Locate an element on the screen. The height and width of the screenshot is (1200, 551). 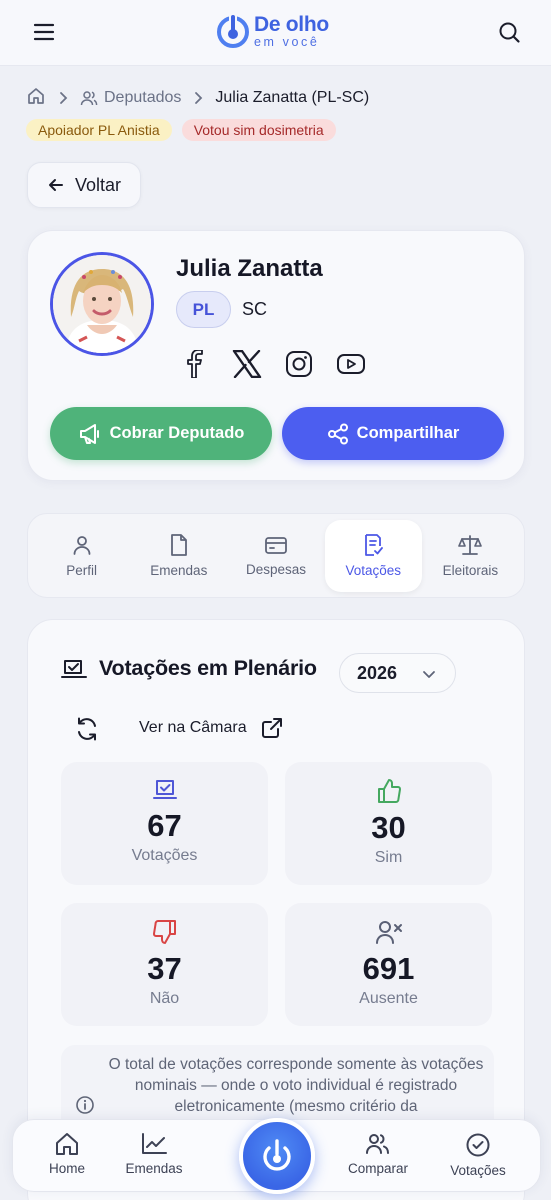
bottom-nav: Home Emendas Comparar Votações is located at coordinates (276, 1156).